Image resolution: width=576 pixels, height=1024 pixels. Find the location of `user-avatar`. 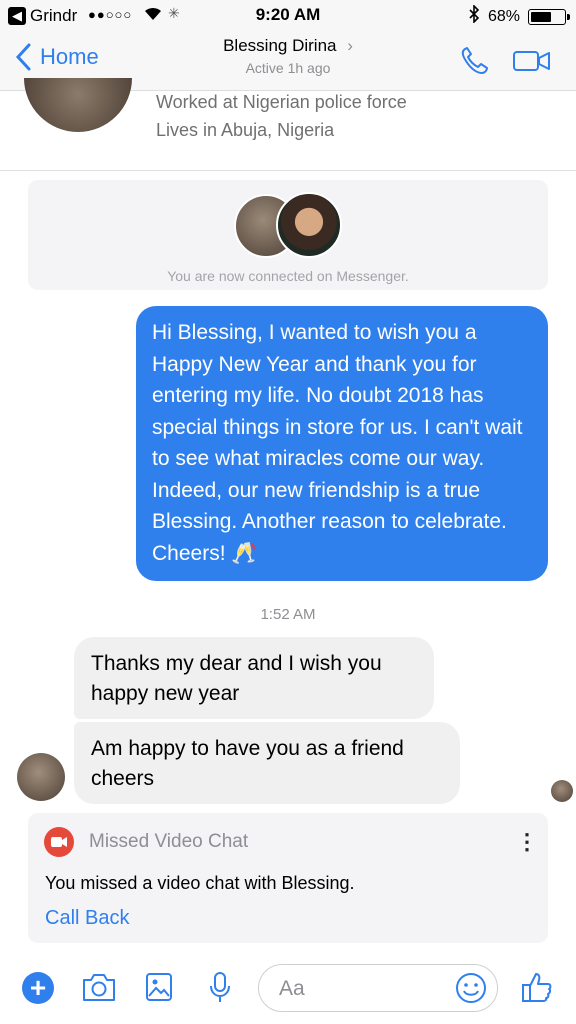

user-avatar is located at coordinates (309, 225).